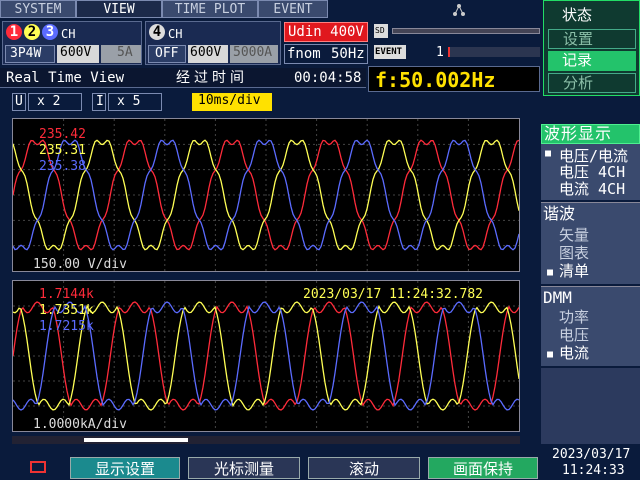  I want to click on dmm-menu-title: DMM, so click(557, 298).